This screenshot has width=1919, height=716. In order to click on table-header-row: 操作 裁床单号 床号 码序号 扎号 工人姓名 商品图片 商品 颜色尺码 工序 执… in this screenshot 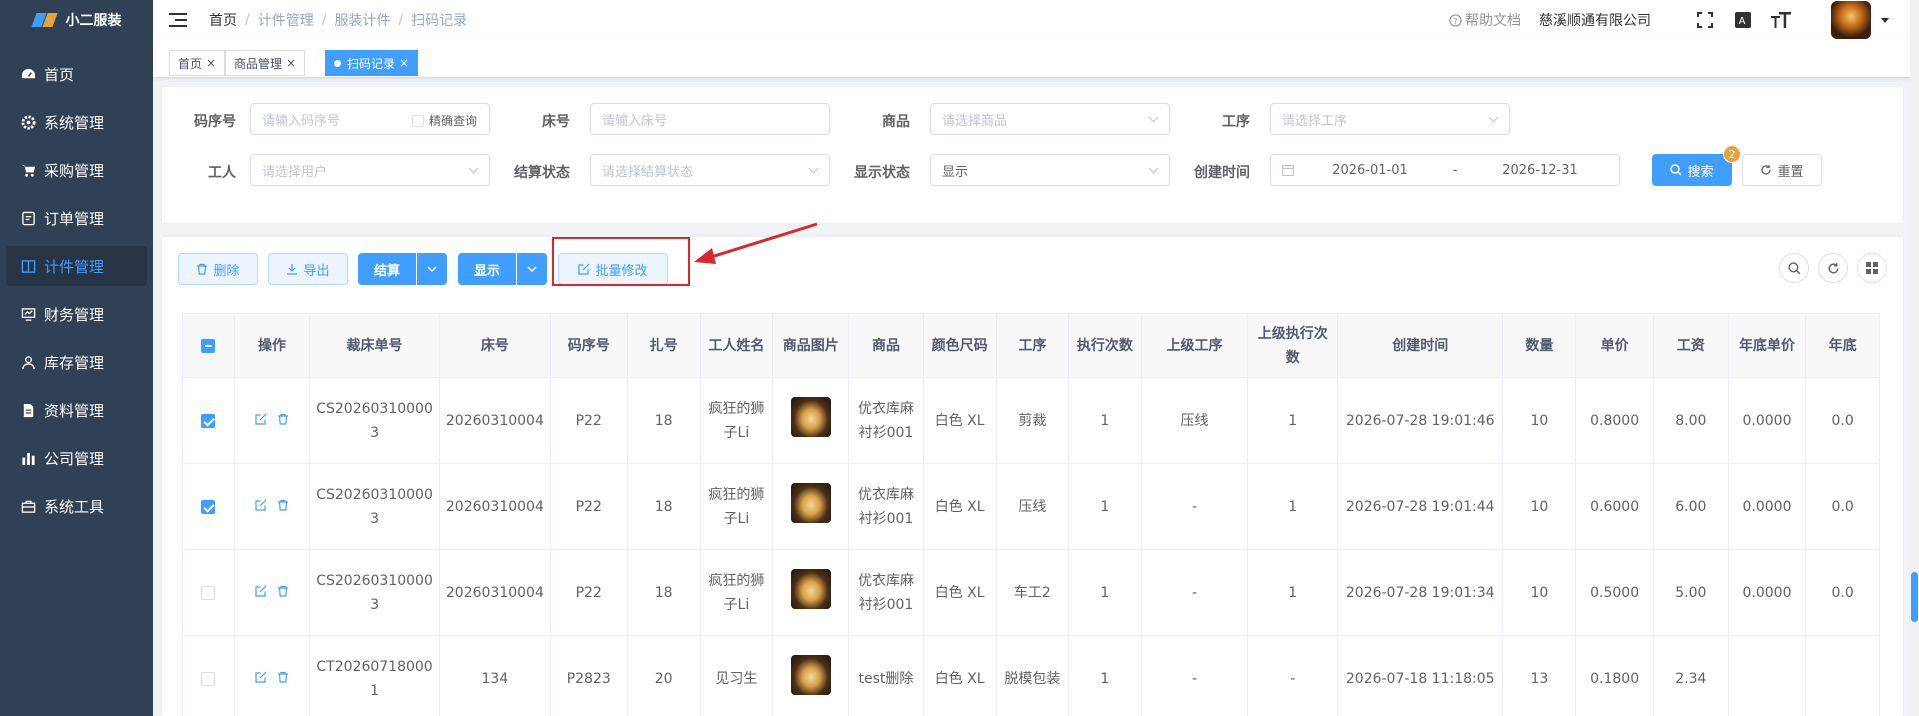, I will do `click(1031, 345)`.